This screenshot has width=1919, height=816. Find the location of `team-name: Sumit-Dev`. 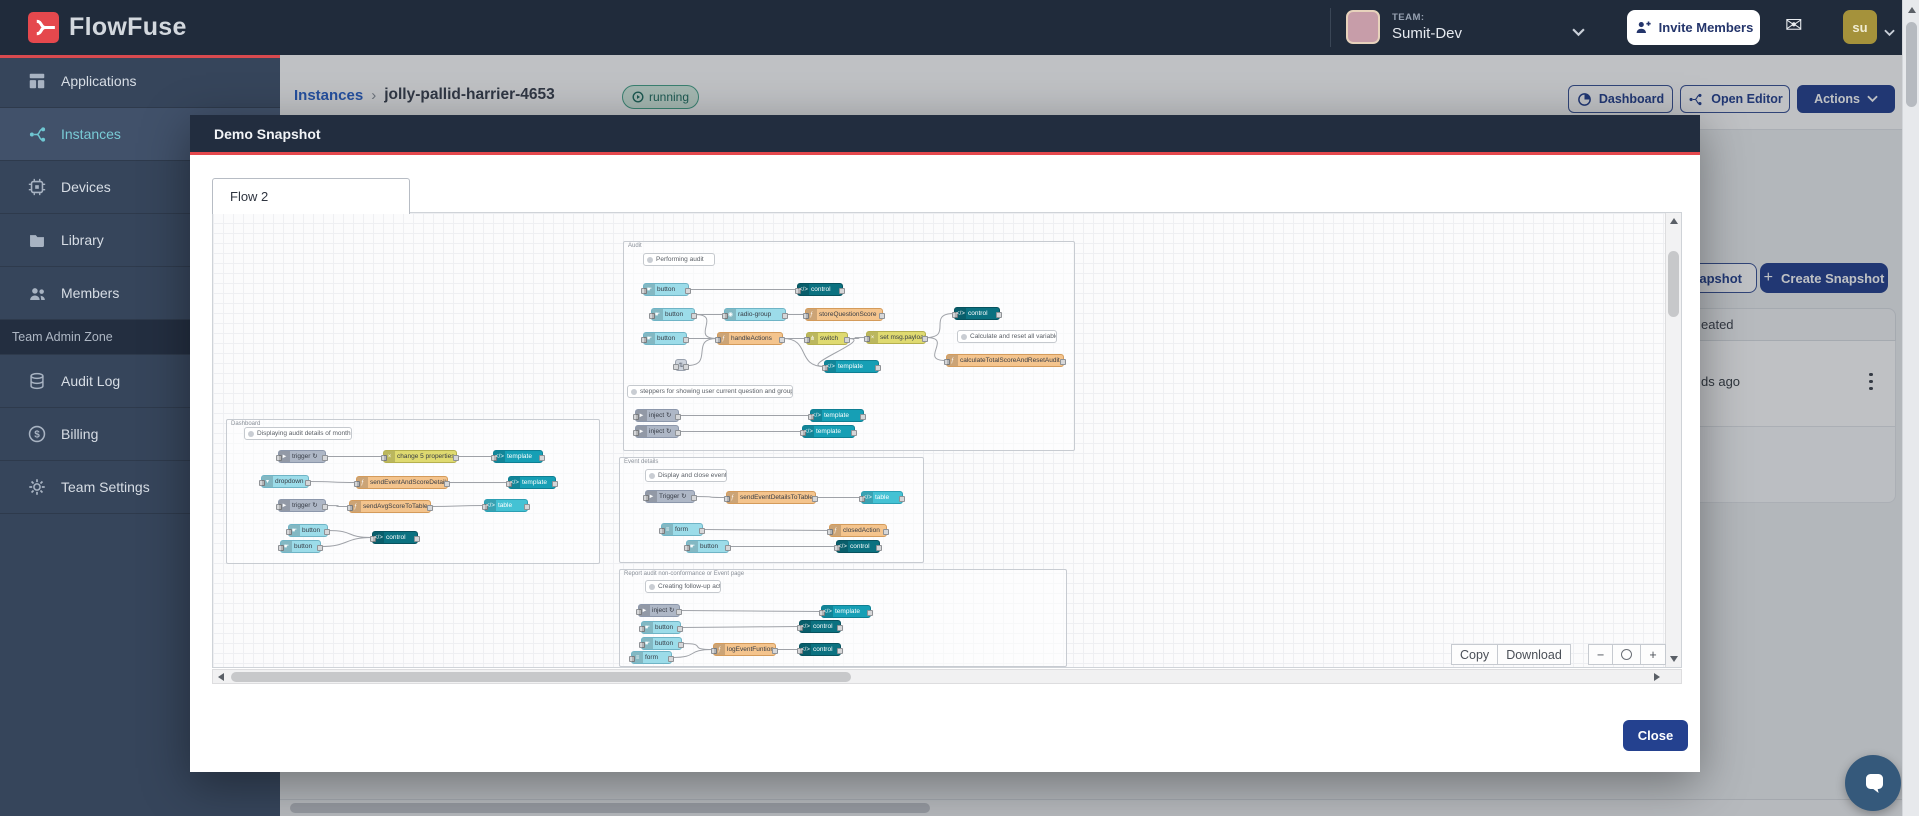

team-name: Sumit-Dev is located at coordinates (1427, 33).